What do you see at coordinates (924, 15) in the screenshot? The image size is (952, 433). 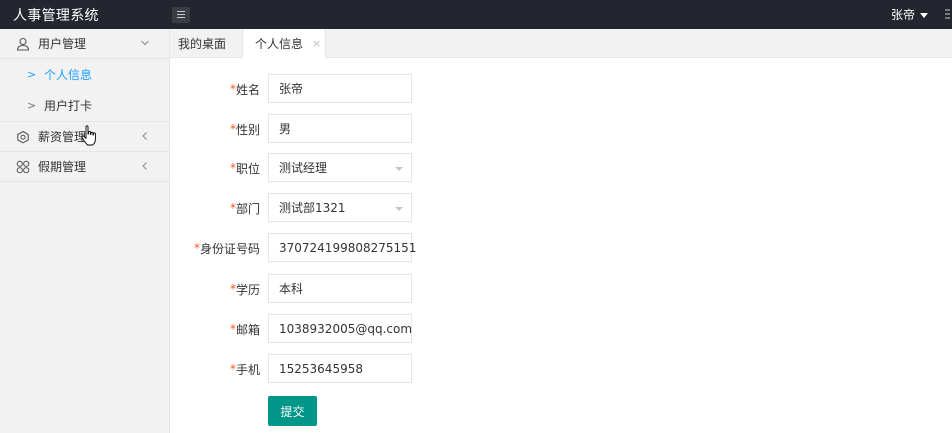 I see `caret-down-icon` at bounding box center [924, 15].